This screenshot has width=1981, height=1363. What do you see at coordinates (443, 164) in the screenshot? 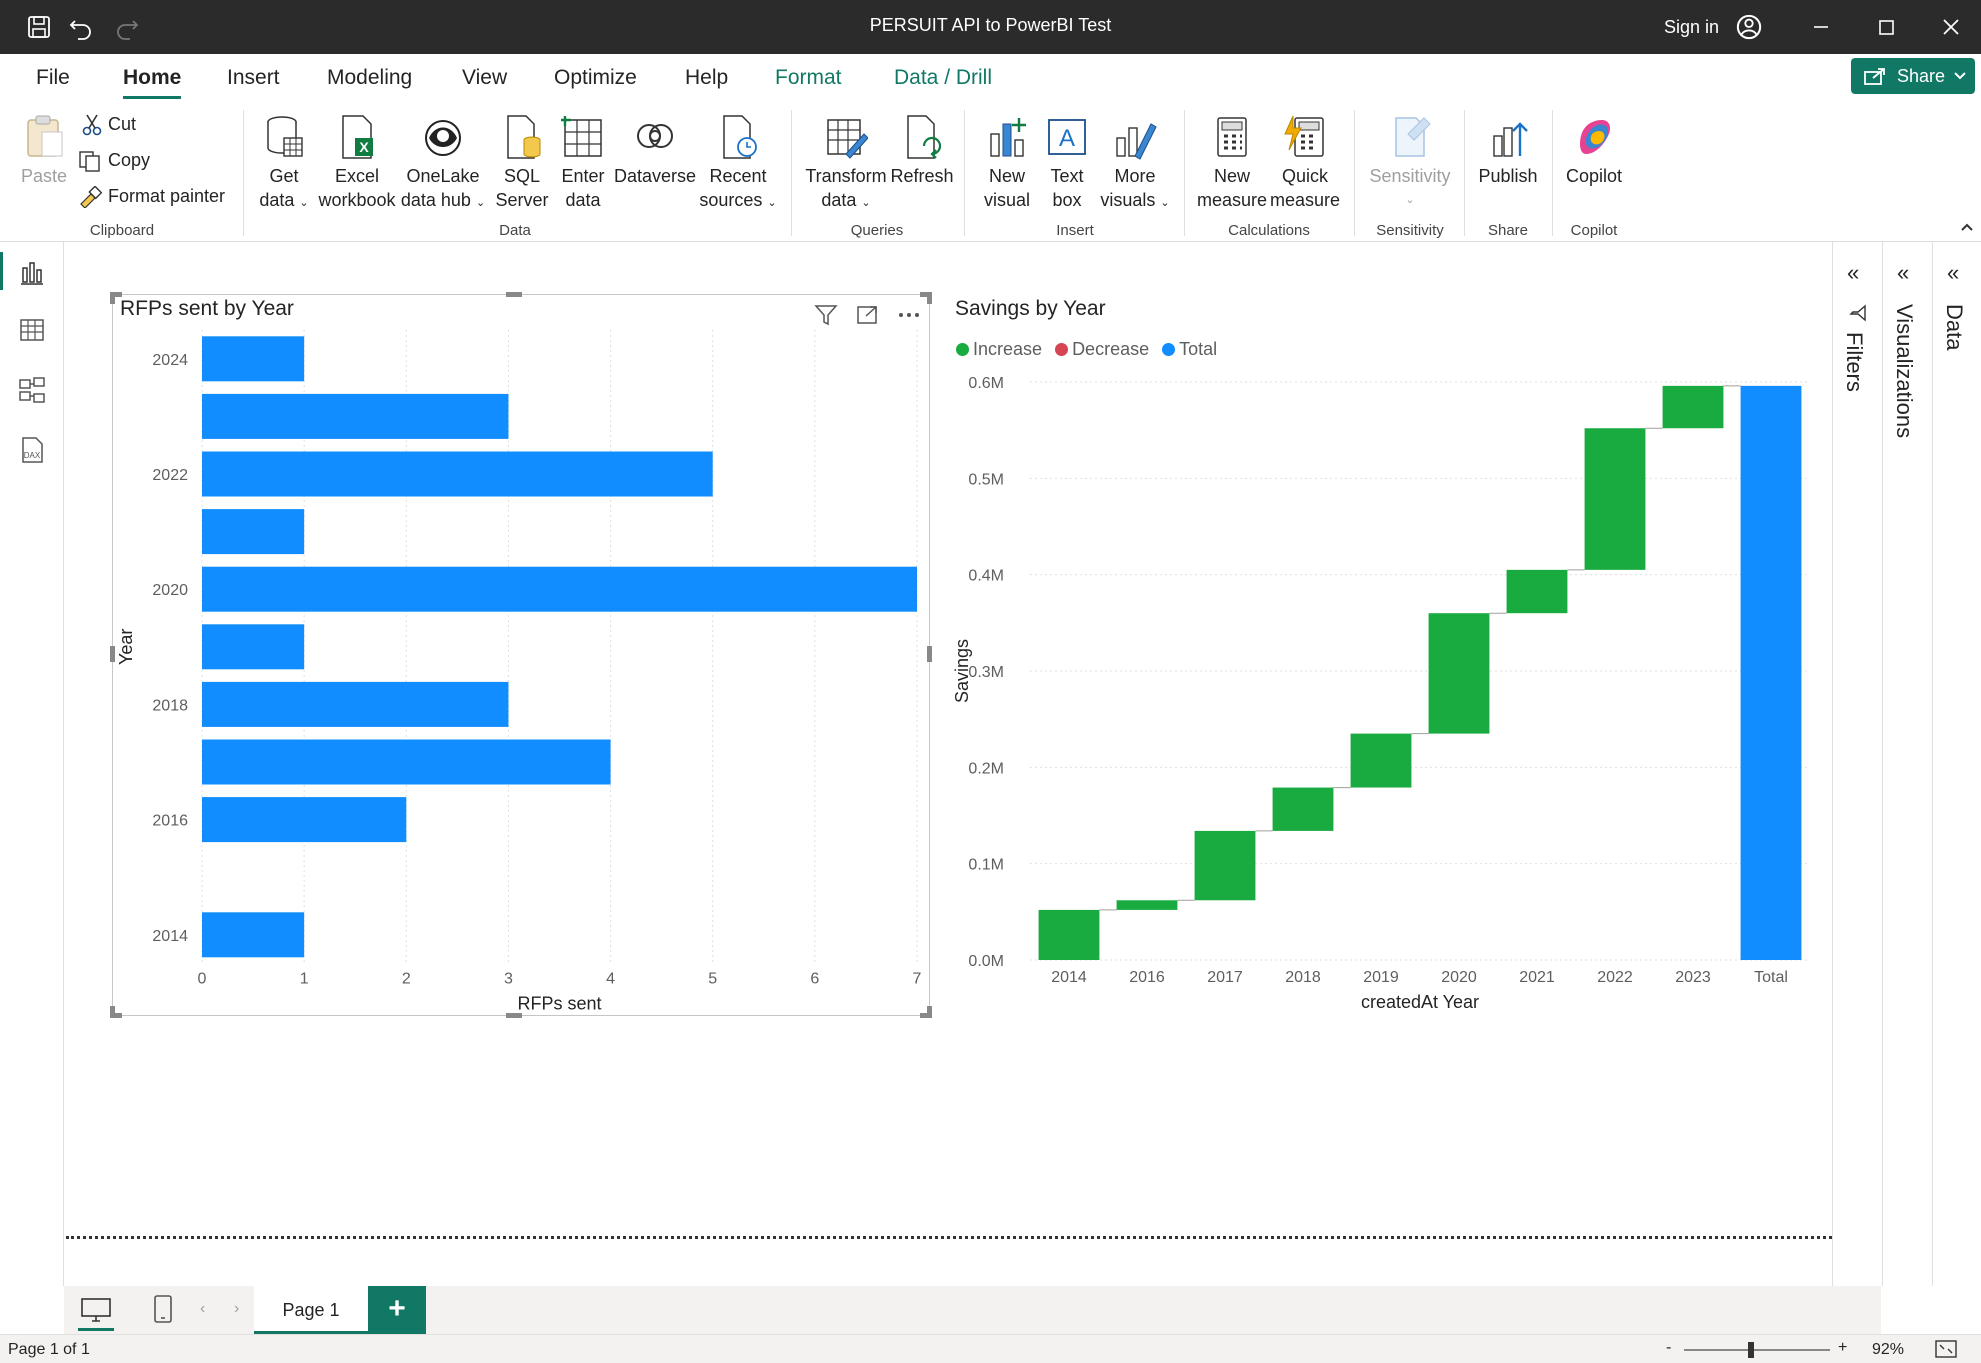
I see `onelake-data-hub-button: OneLake data hub ⌄` at bounding box center [443, 164].